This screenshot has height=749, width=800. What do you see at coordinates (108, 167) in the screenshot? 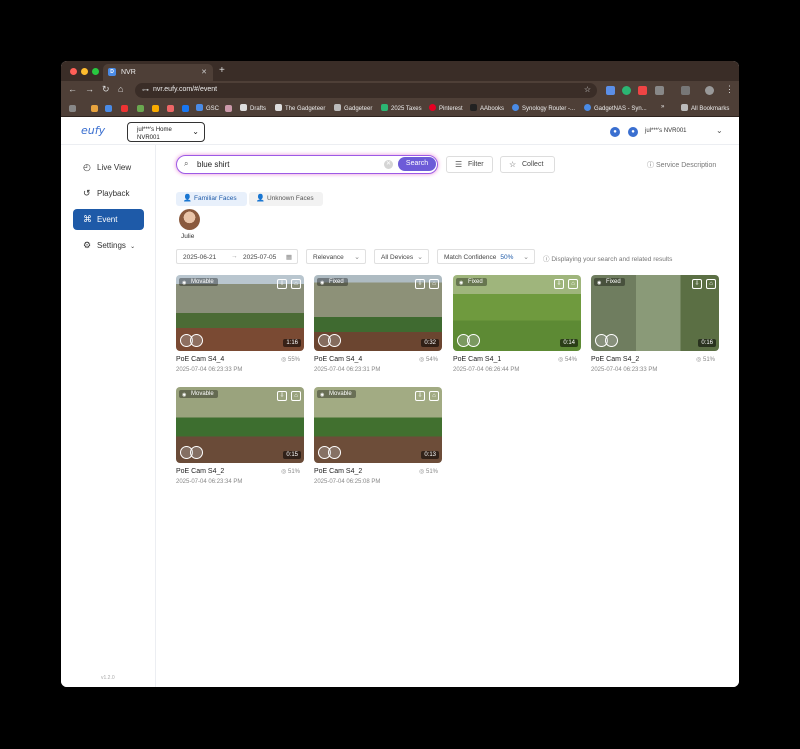
I see `sidebar-item-live-view: ◴ Live View` at bounding box center [108, 167].